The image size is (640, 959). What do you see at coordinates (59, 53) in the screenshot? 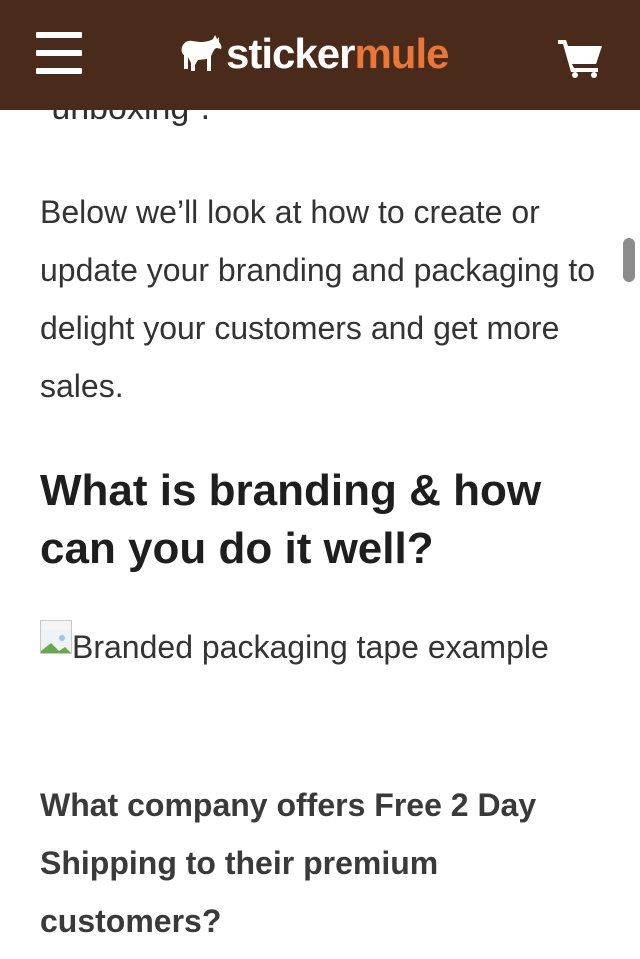
I see `hamburger-menu-icon` at bounding box center [59, 53].